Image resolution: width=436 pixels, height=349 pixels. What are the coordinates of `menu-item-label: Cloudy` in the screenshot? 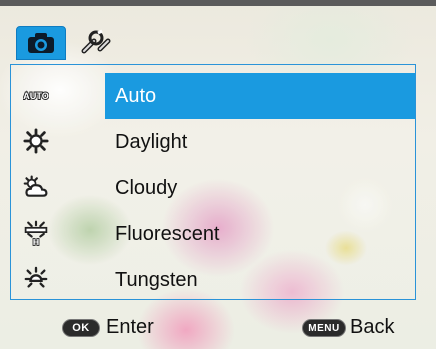 It's located at (146, 188).